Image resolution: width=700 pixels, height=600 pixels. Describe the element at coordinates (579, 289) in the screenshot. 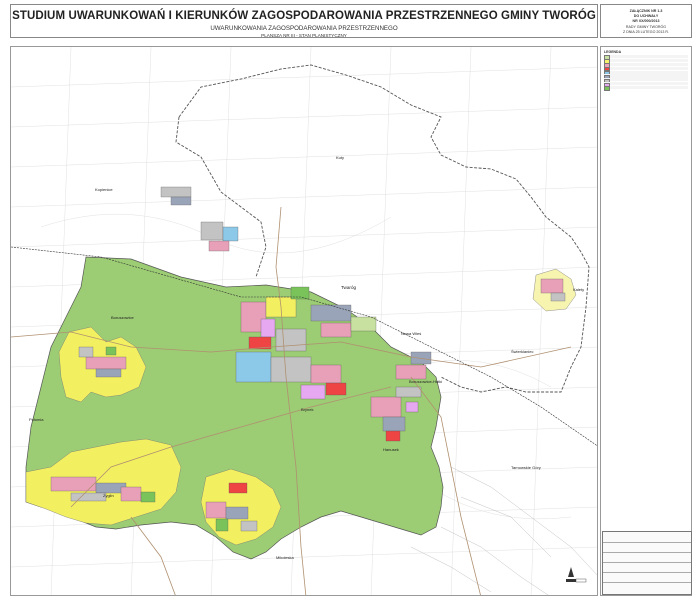

I see `place-label: Kalety` at that location.